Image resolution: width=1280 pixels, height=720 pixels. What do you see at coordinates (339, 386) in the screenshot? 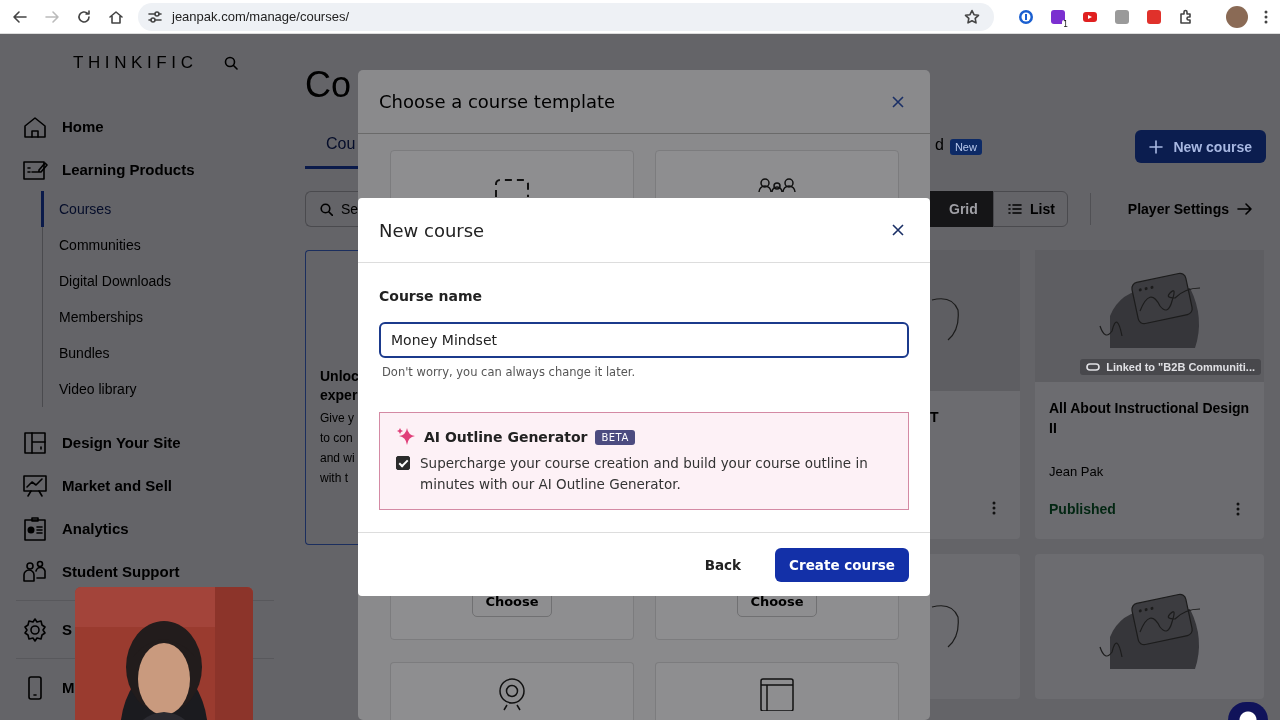
I see `promo-title: Unloc exper` at bounding box center [339, 386].